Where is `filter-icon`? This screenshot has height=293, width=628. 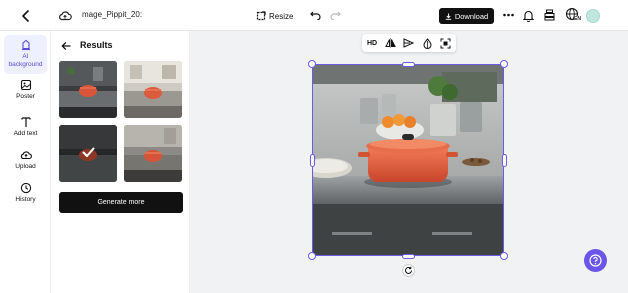
filter-icon is located at coordinates (408, 43).